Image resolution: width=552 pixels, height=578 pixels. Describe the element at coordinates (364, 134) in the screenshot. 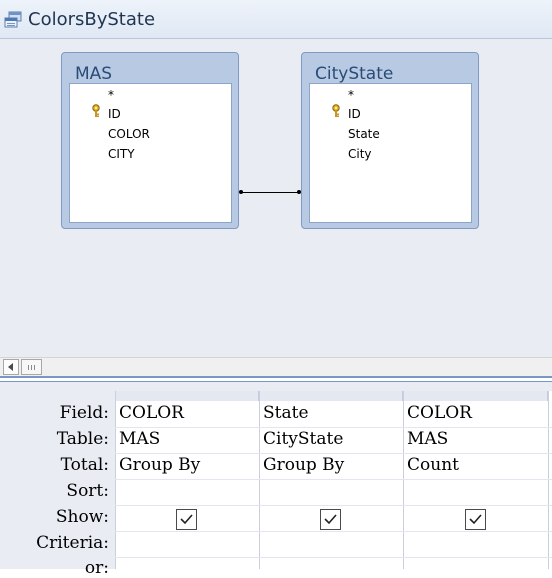

I see `field-state: State` at that location.